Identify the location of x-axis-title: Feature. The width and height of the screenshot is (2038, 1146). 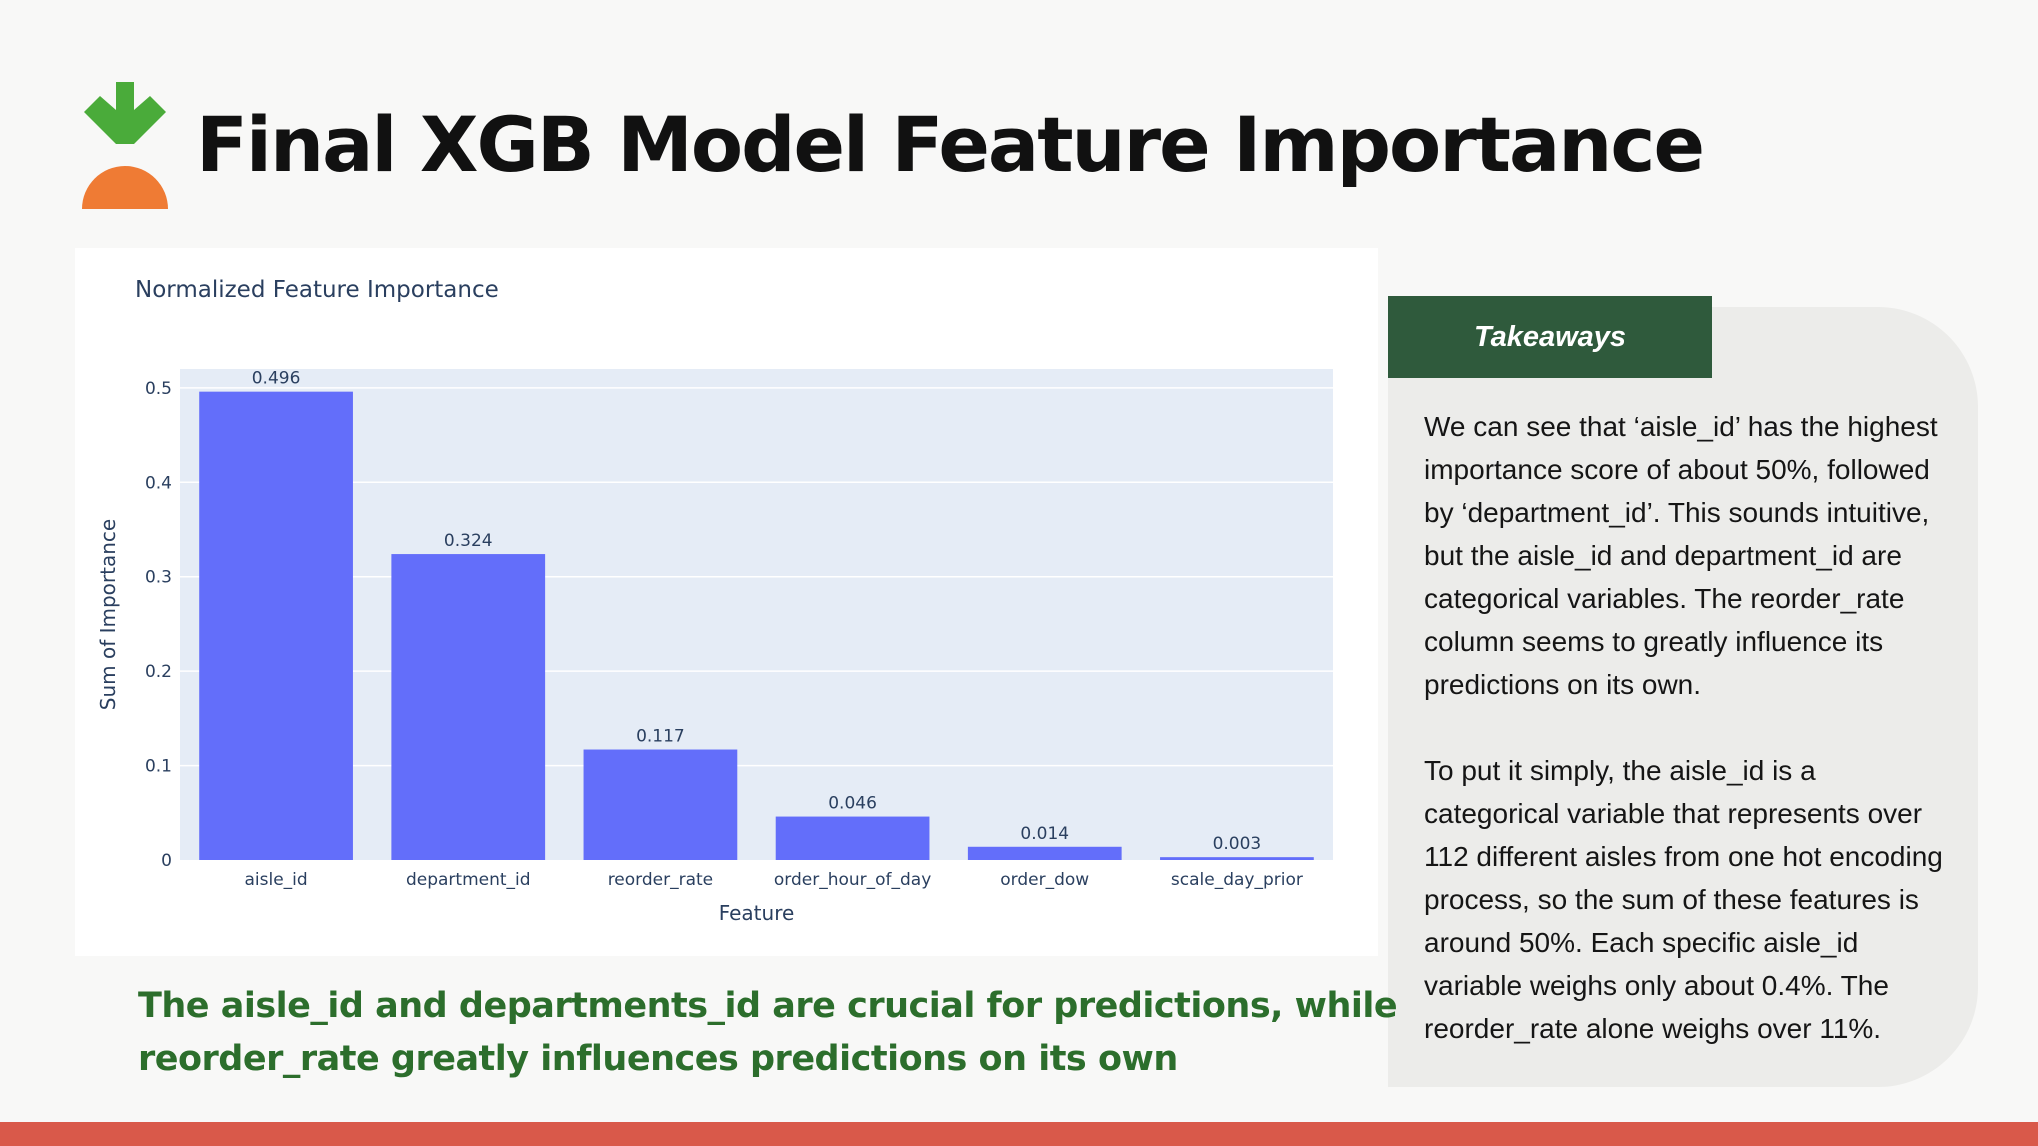
(757, 913).